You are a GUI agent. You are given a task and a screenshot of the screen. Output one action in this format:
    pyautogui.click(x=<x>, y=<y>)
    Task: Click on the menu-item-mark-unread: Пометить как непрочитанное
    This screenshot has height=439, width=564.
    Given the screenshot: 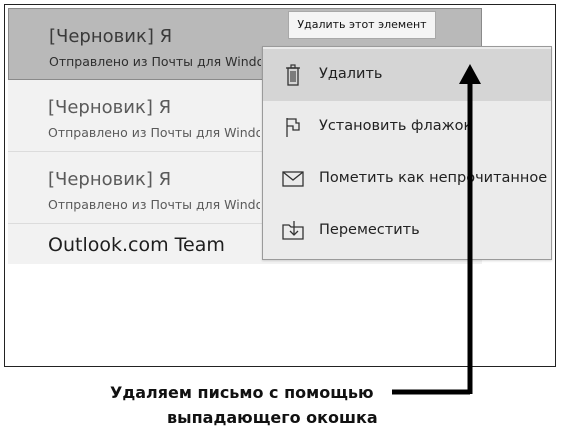 What is the action you would take?
    pyautogui.click(x=407, y=179)
    